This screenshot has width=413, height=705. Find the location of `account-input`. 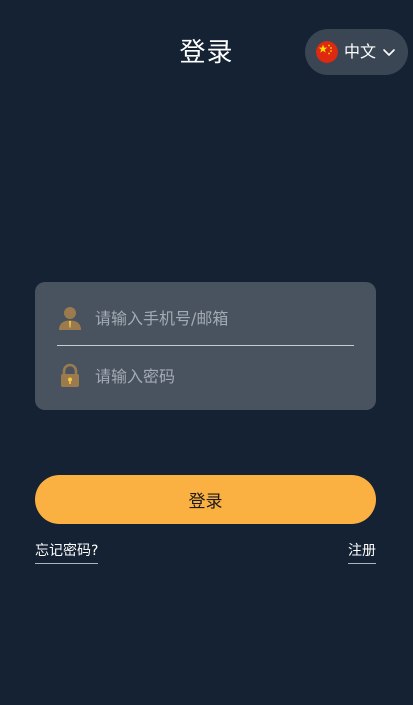

account-input is located at coordinates (224, 318).